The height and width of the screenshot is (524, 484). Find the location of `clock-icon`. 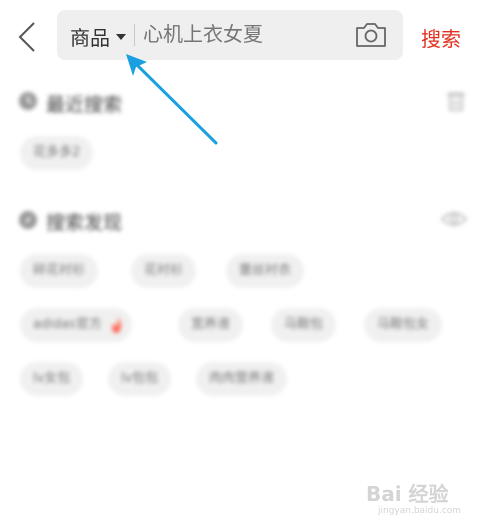

clock-icon is located at coordinates (28, 101).